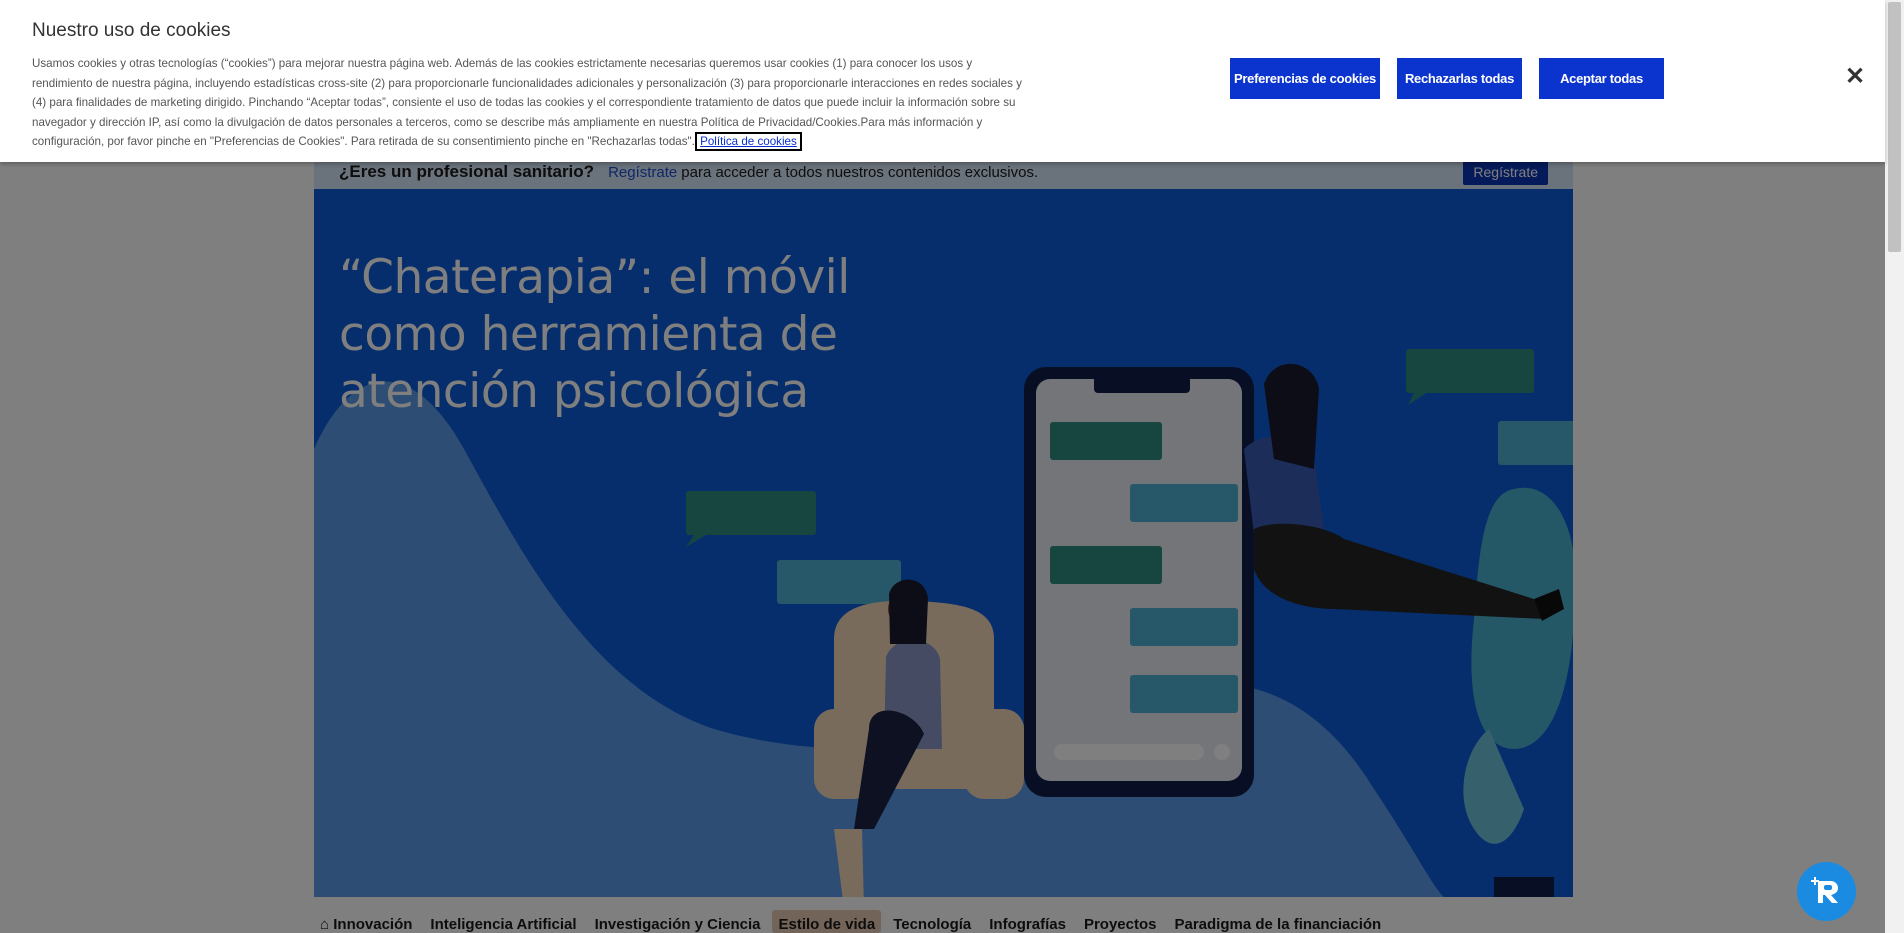  Describe the element at coordinates (748, 142) in the screenshot. I see `cookie-policy-link: Política de cookies` at that location.